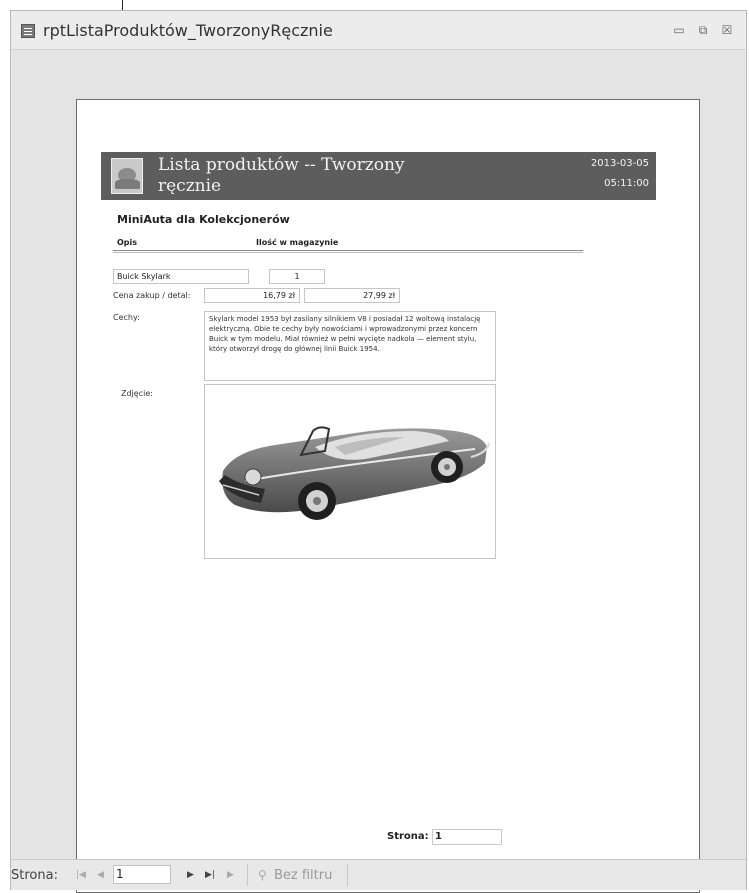 The image size is (749, 893). I want to click on previous-page-button: ◀, so click(100, 875).